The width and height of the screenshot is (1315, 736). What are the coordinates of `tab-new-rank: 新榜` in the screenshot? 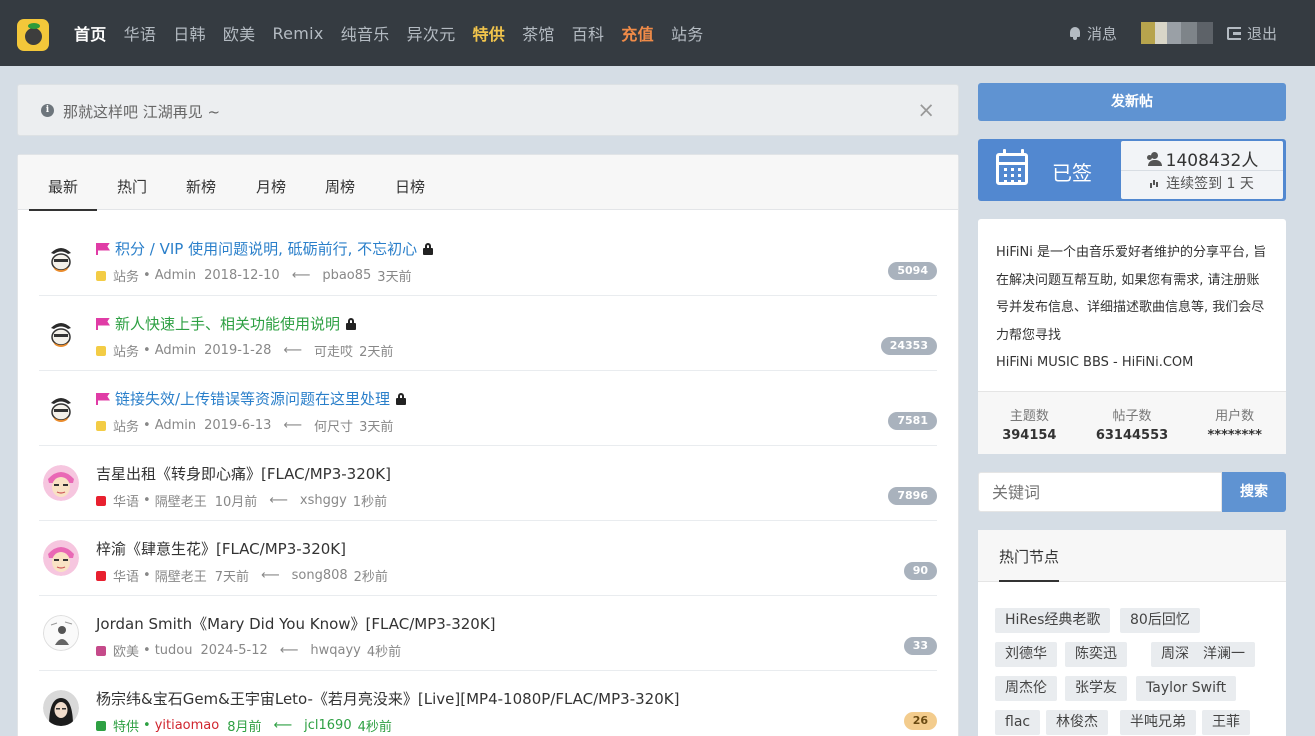 It's located at (201, 182).